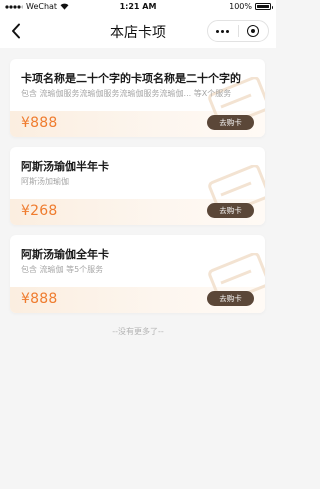 This screenshot has height=489, width=320. I want to click on card-description: 包含 流瑜伽服务流瑜伽服务流瑜伽服务流瑜伽... 等X个服务, so click(126, 93).